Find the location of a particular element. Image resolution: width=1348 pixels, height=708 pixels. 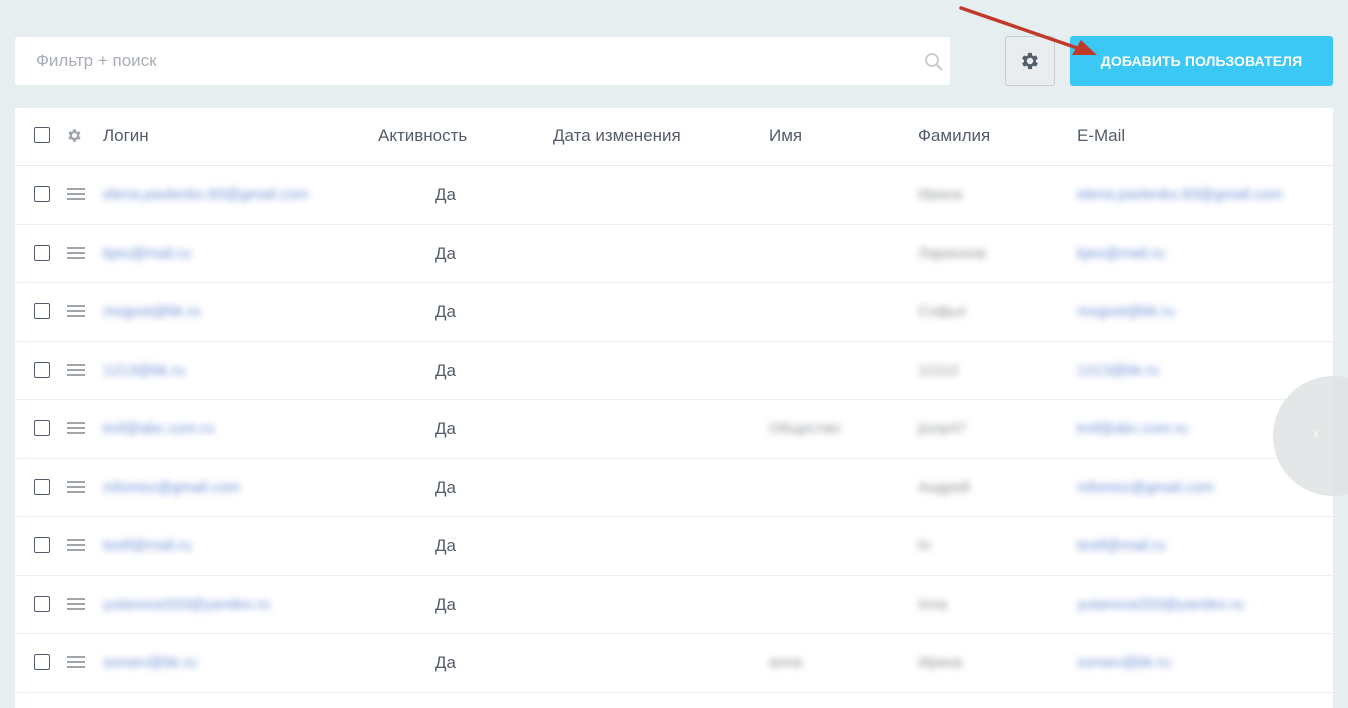

chevron-right-icon: › is located at coordinates (1316, 433).